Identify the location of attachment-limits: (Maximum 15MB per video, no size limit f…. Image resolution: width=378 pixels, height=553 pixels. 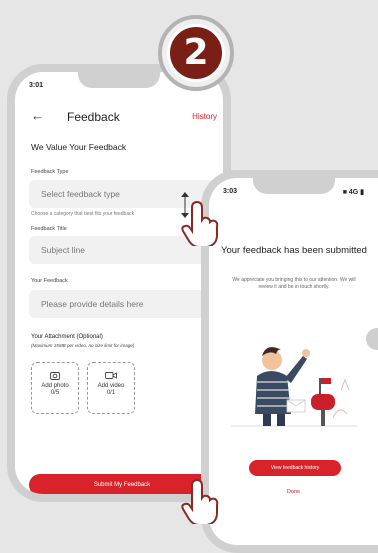
(83, 345).